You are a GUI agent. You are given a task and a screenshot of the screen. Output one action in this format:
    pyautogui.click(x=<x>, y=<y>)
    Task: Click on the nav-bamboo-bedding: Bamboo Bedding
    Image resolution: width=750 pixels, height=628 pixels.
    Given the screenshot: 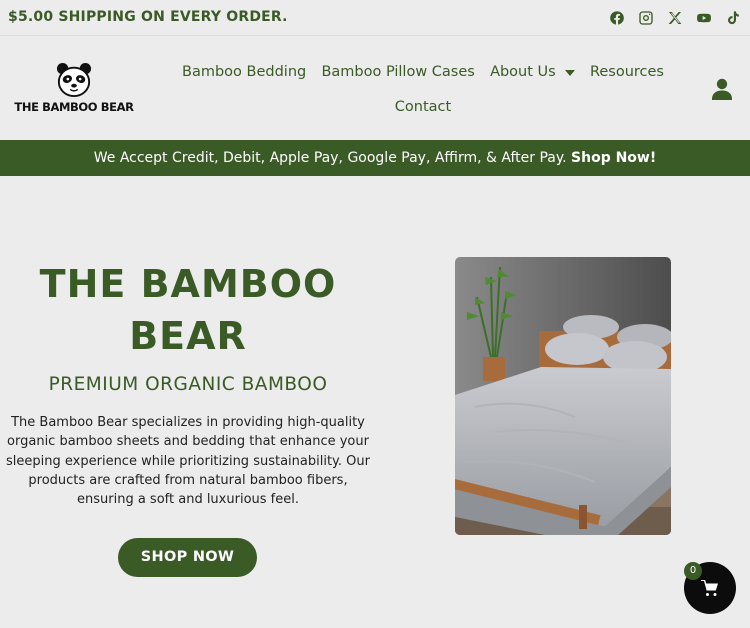 What is the action you would take?
    pyautogui.click(x=244, y=72)
    